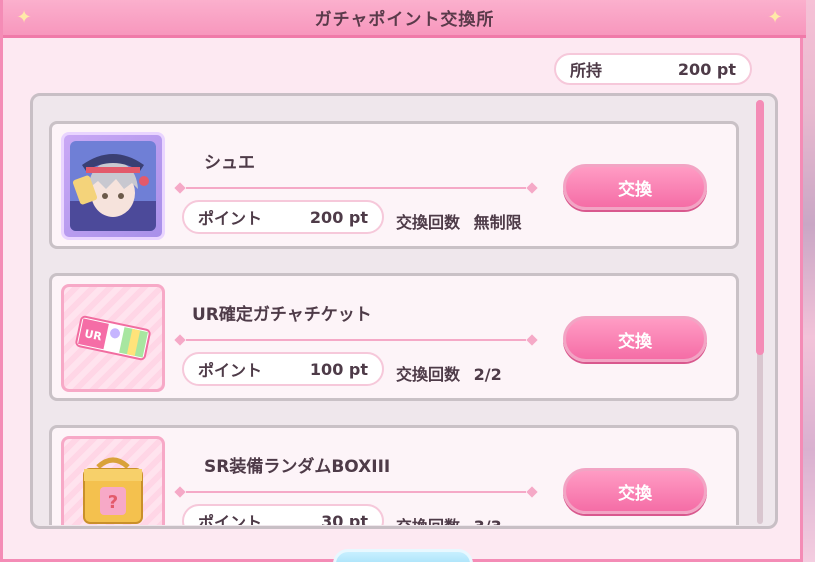  What do you see at coordinates (586, 70) in the screenshot?
I see `owned-label: 所持` at bounding box center [586, 70].